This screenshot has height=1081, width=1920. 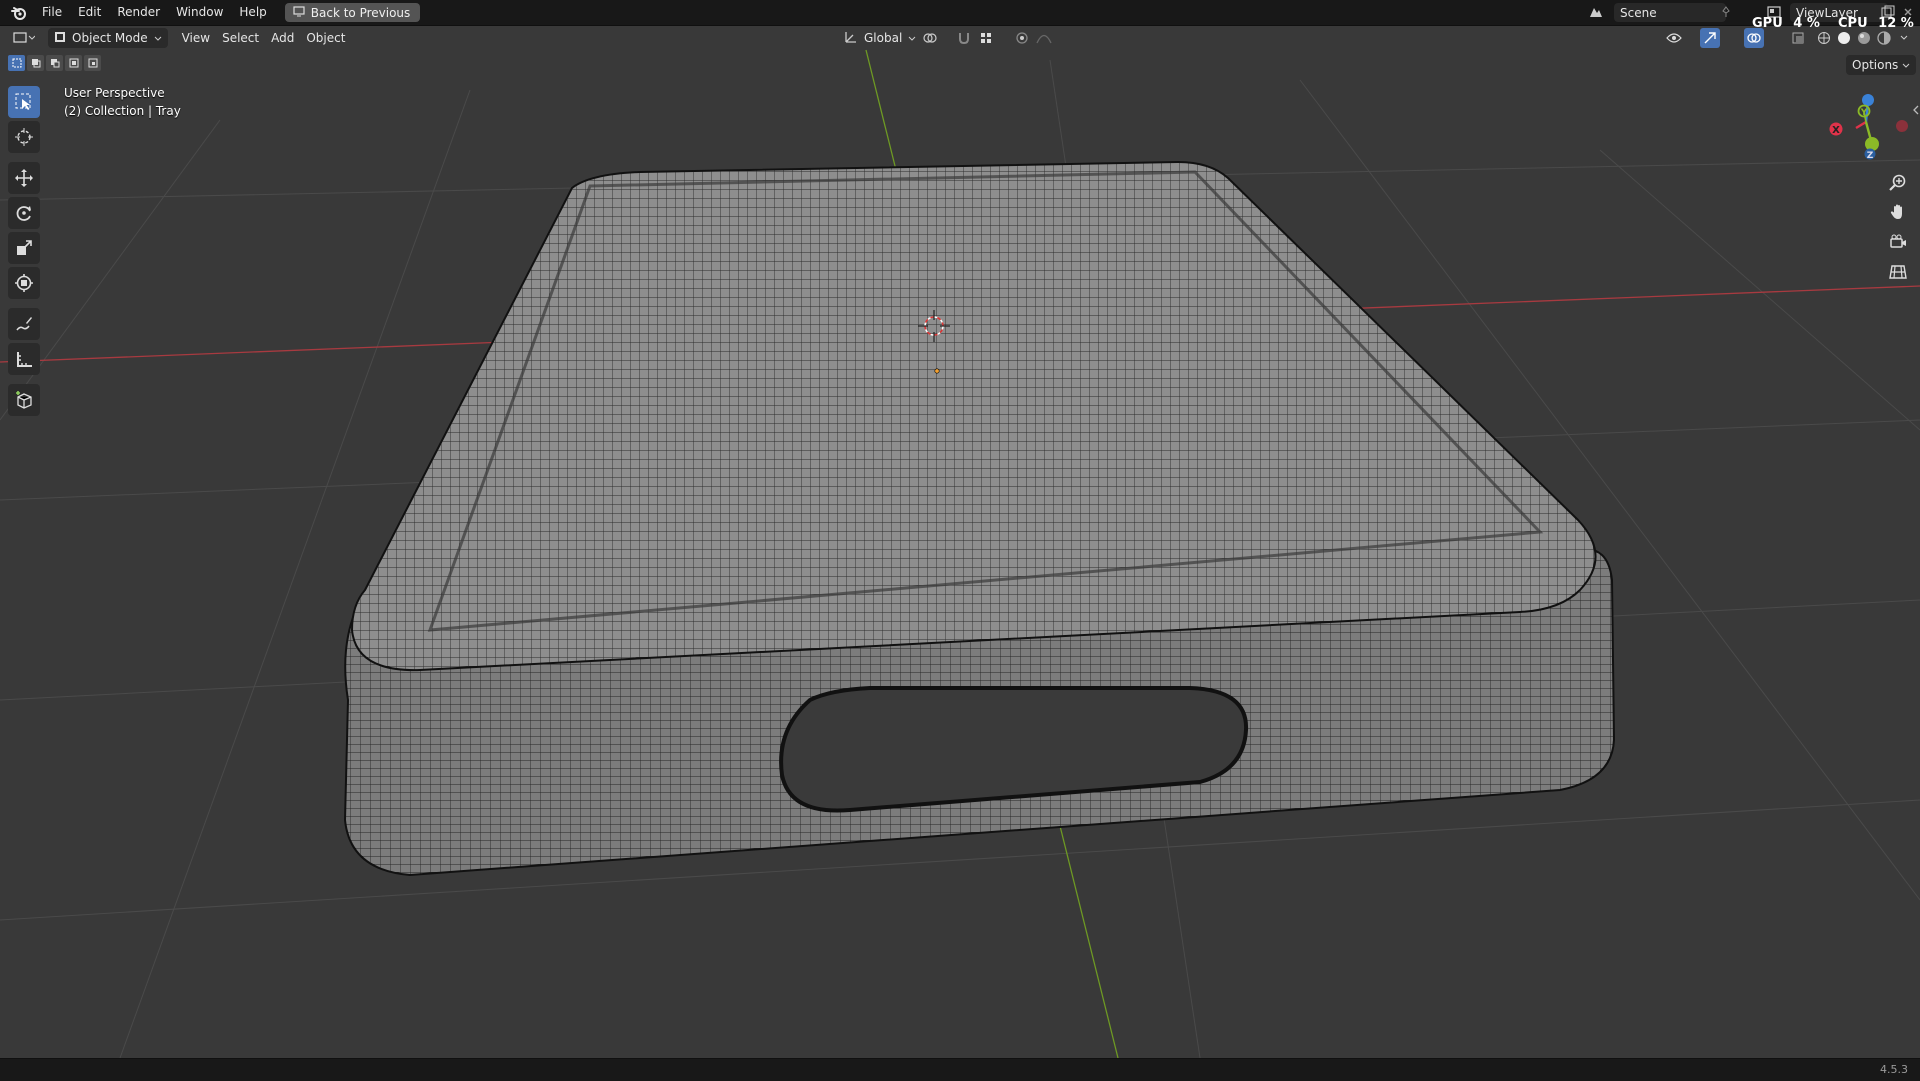 I want to click on menu-add: Add, so click(x=282, y=38).